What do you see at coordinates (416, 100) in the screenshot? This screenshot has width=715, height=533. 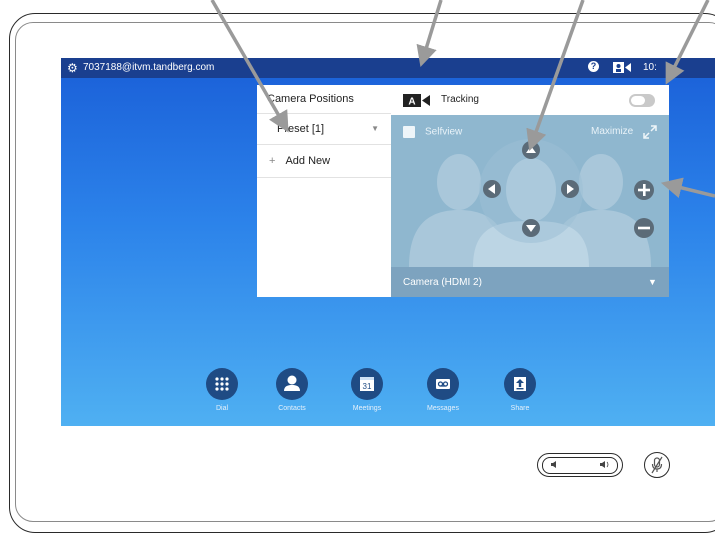 I see `tracking-camera-icon: A` at bounding box center [416, 100].